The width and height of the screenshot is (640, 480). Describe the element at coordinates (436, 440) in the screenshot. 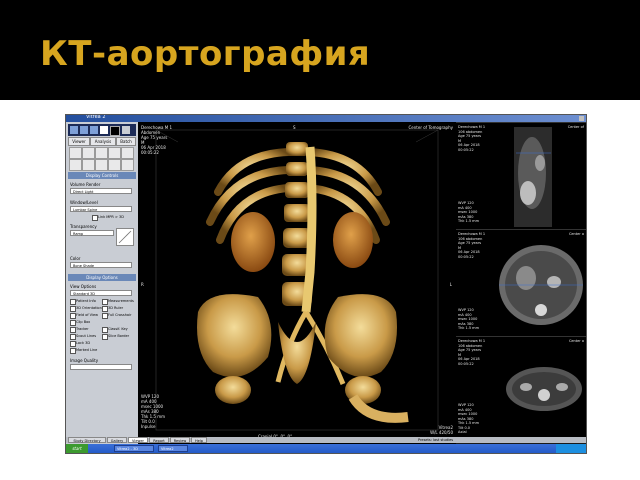

I see `status-text: Presets: last studies` at that location.